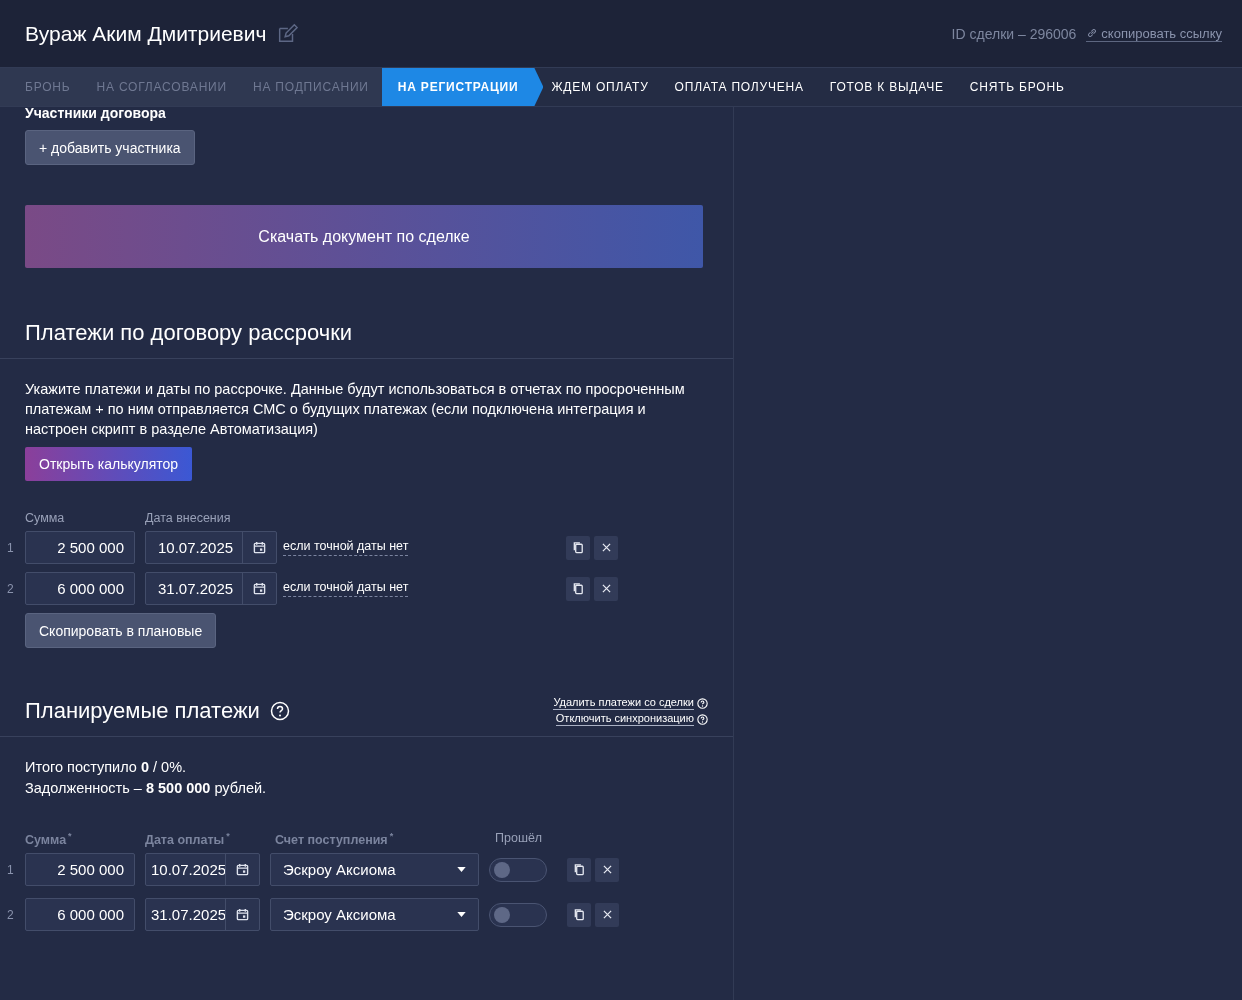  Describe the element at coordinates (109, 464) in the screenshot. I see `calculator-button: Открыть калькулятор` at that location.